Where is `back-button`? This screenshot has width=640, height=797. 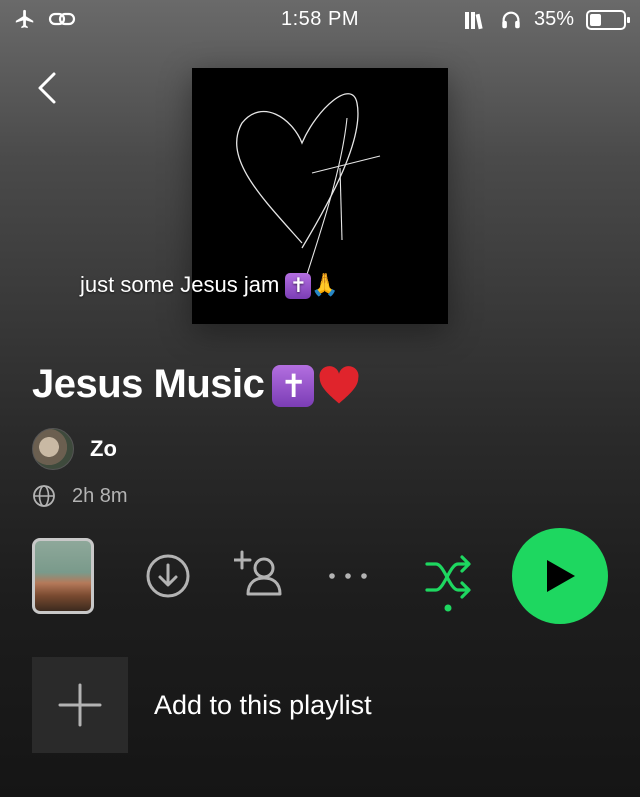
back-button is located at coordinates (48, 88).